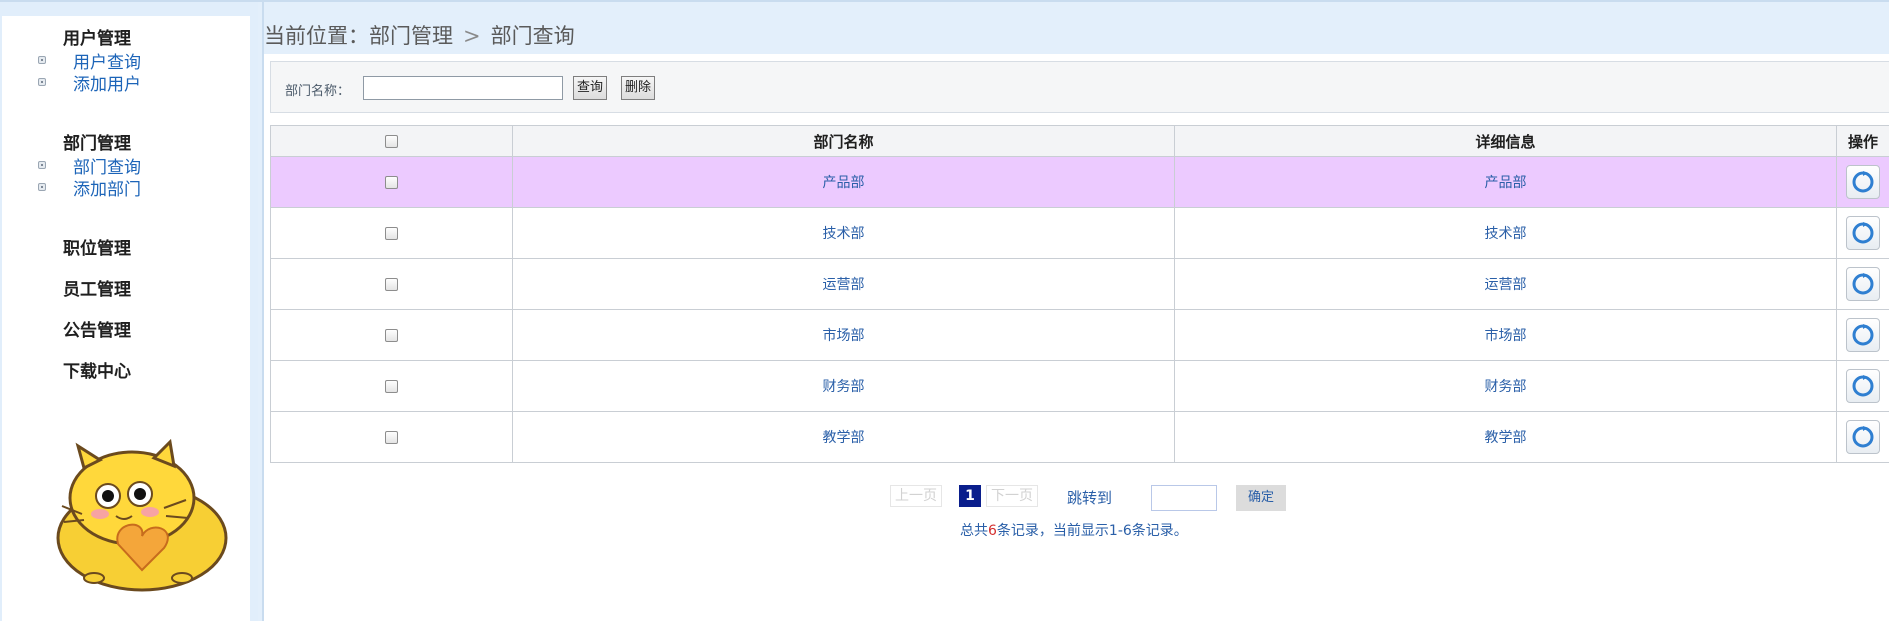 The width and height of the screenshot is (1889, 621). I want to click on dept-name-cell: 产品部, so click(843, 182).